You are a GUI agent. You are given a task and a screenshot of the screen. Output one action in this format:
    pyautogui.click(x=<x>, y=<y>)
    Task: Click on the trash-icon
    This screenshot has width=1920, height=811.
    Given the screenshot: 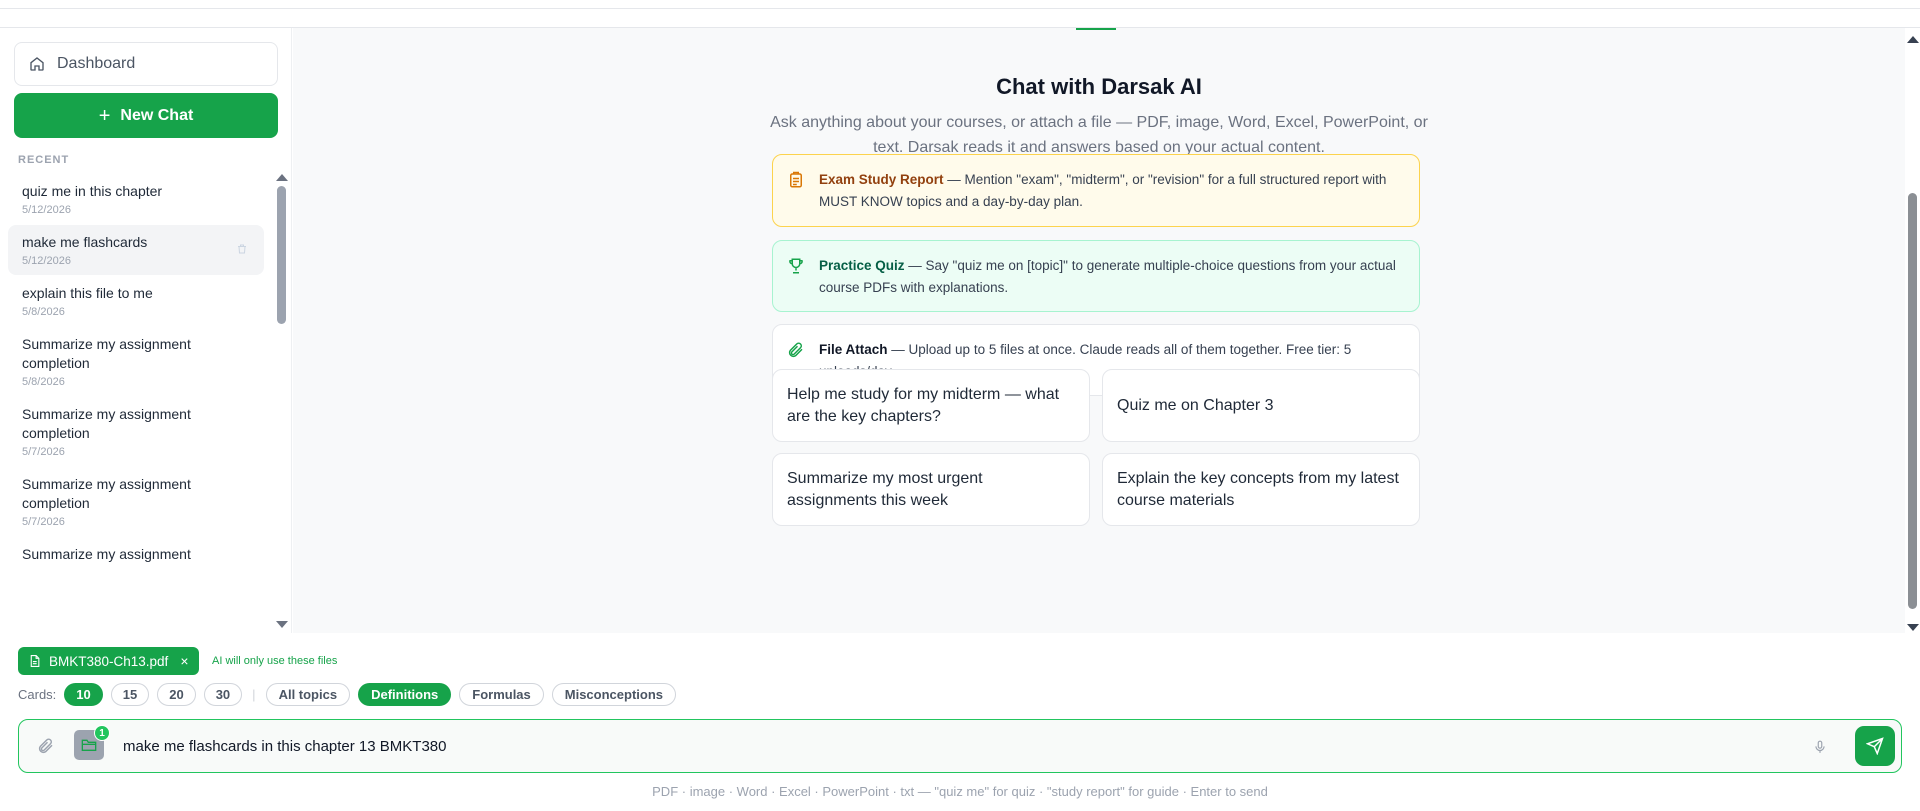 What is the action you would take?
    pyautogui.click(x=242, y=249)
    